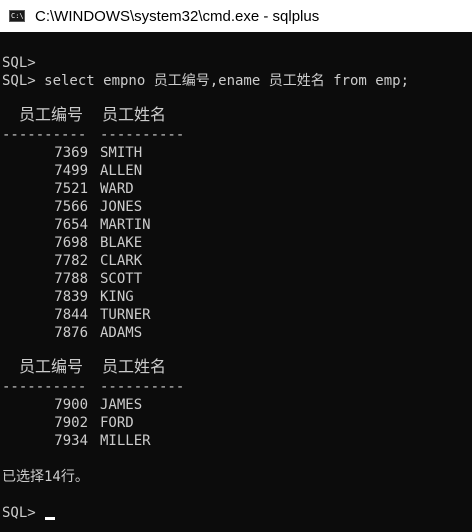  Describe the element at coordinates (71, 333) in the screenshot. I see `row-empno: 7876` at that location.